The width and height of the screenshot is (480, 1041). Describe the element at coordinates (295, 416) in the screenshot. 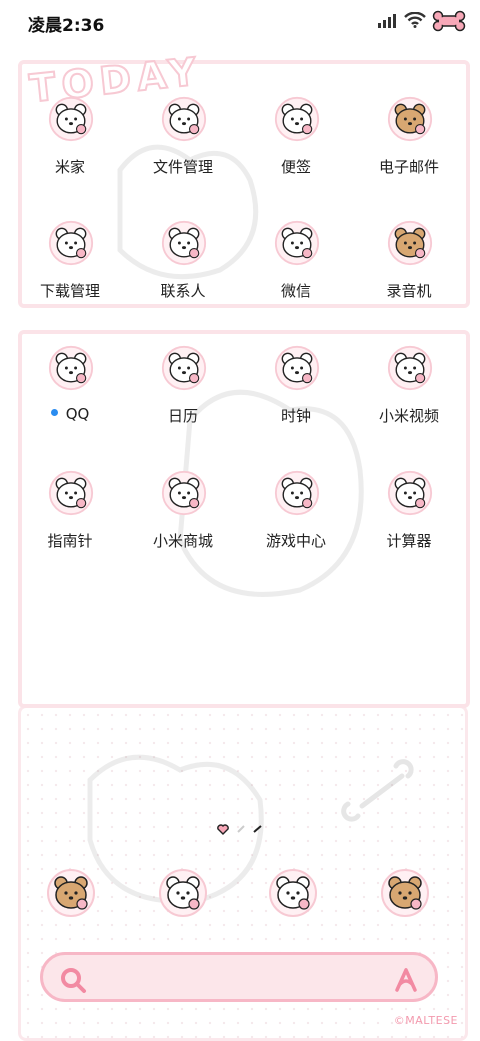

I see `app-label: 时钟` at that location.